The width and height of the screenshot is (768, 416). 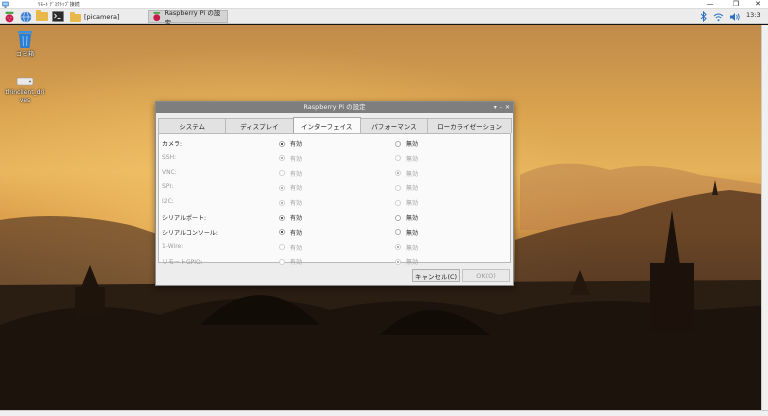 What do you see at coordinates (758, 4) in the screenshot?
I see `close-window-button: ✕` at bounding box center [758, 4].